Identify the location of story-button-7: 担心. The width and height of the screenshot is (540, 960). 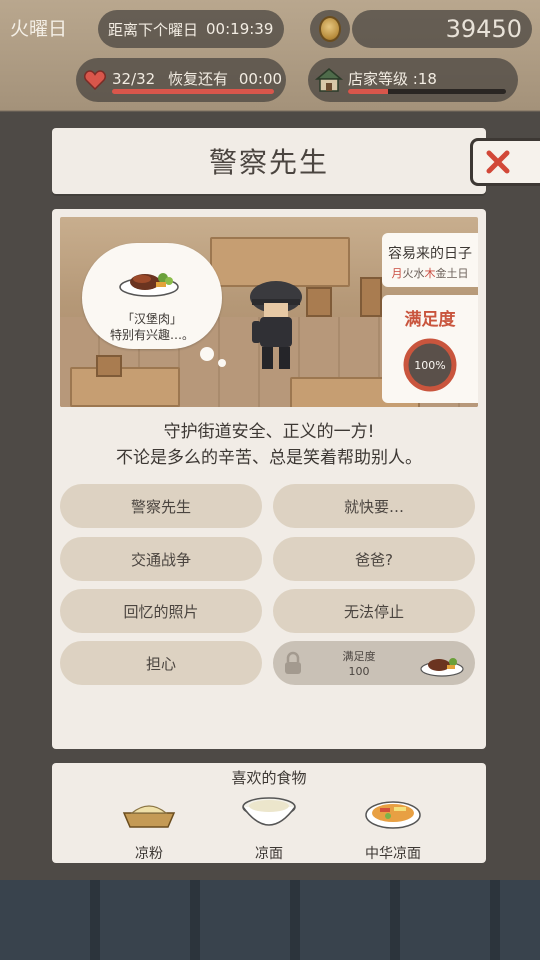
(161, 663).